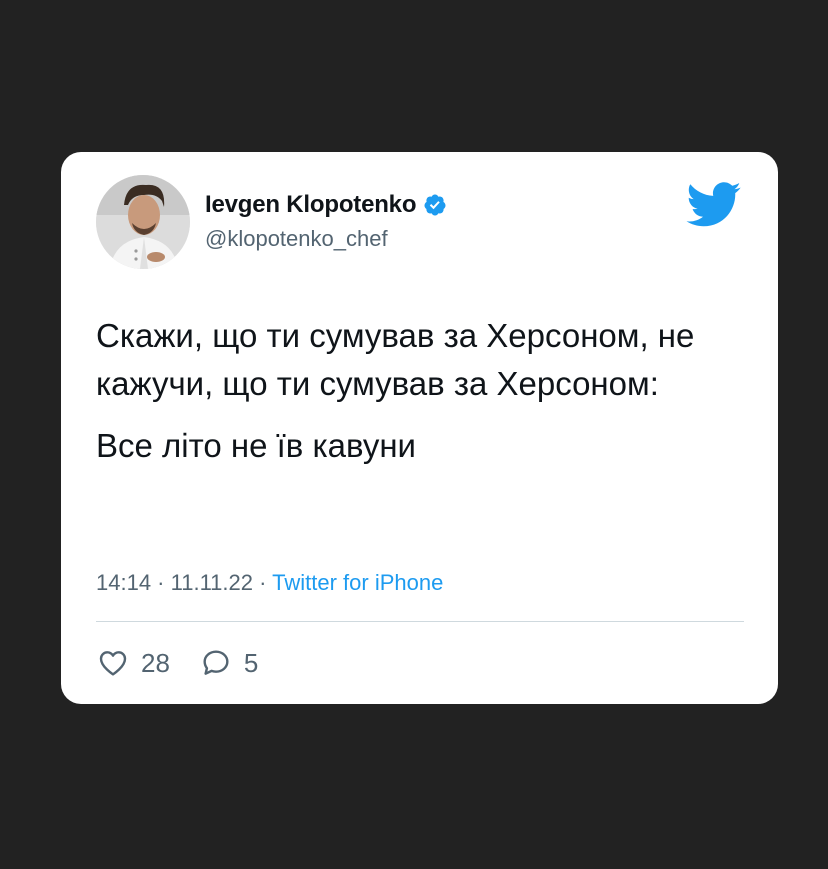 This screenshot has width=828, height=869. Describe the element at coordinates (714, 205) in the screenshot. I see `twitter-bird-icon` at that location.